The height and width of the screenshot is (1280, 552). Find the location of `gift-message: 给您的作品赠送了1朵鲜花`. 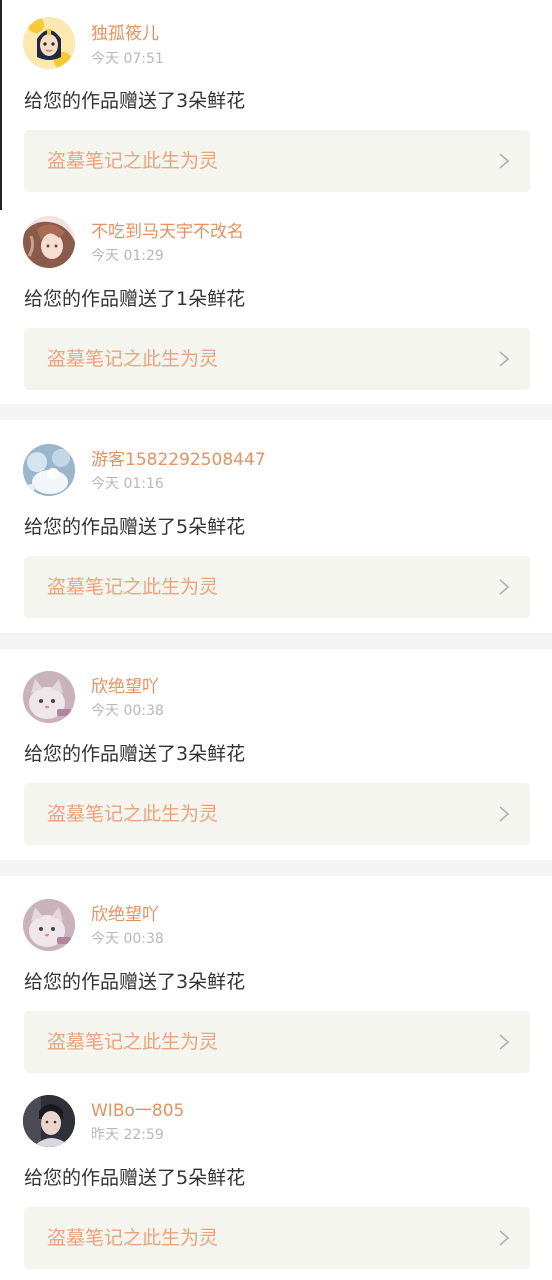

gift-message: 给您的作品赠送了1朵鲜花 is located at coordinates (135, 299).